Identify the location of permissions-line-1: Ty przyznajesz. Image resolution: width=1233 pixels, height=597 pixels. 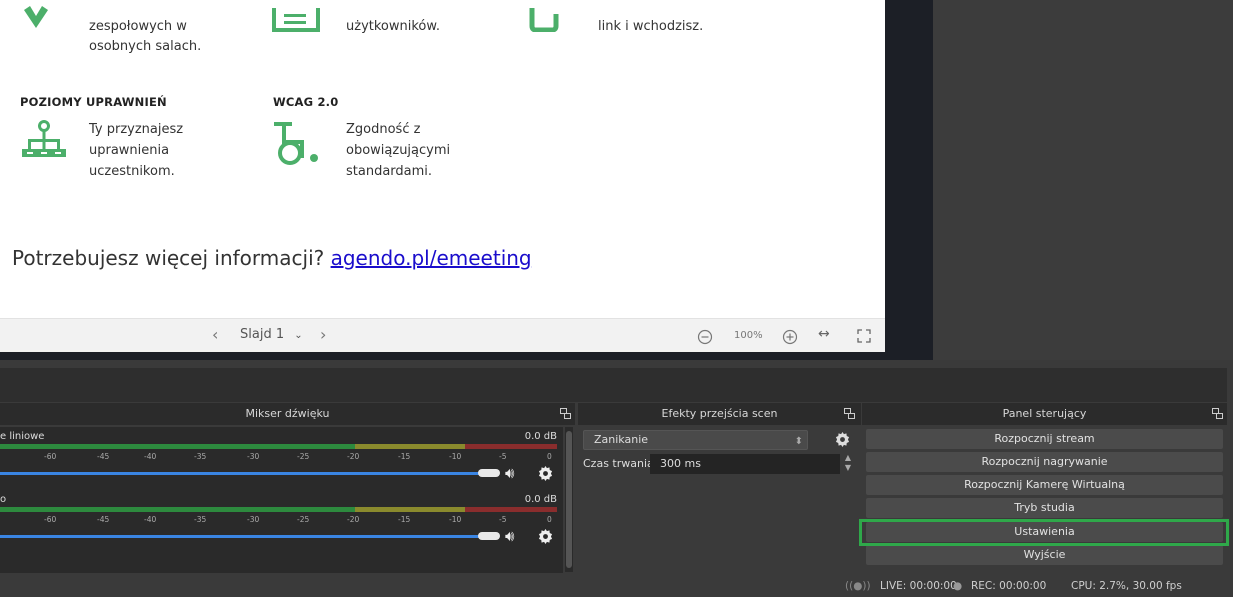
(136, 129).